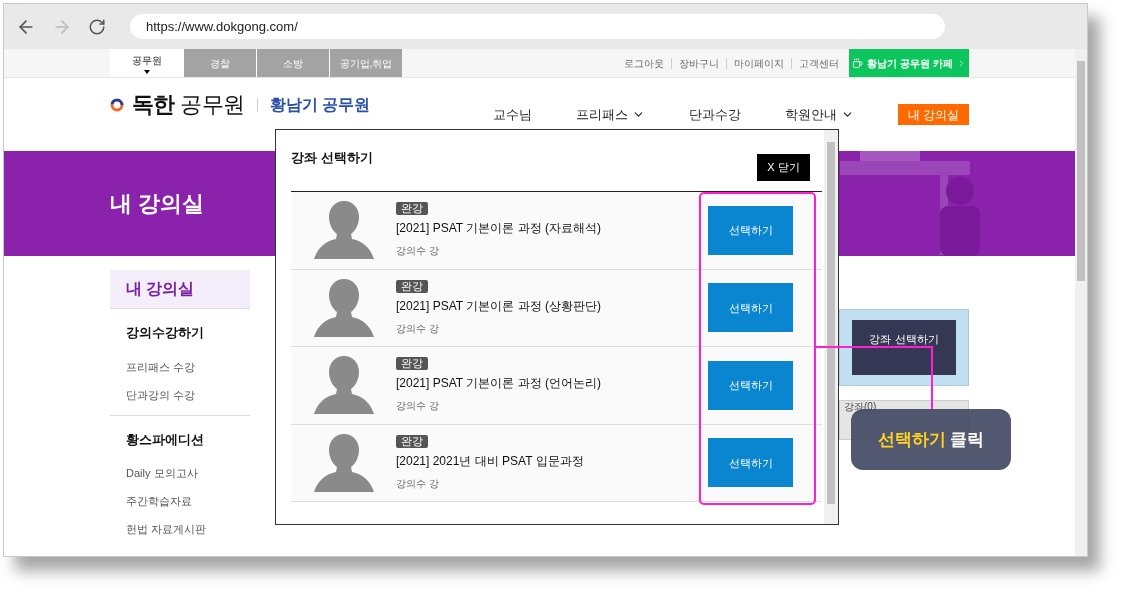 This screenshot has height=600, width=1131. I want to click on course-title: [2021] PSAT 기본이론 과정 (상황판단), so click(498, 306).